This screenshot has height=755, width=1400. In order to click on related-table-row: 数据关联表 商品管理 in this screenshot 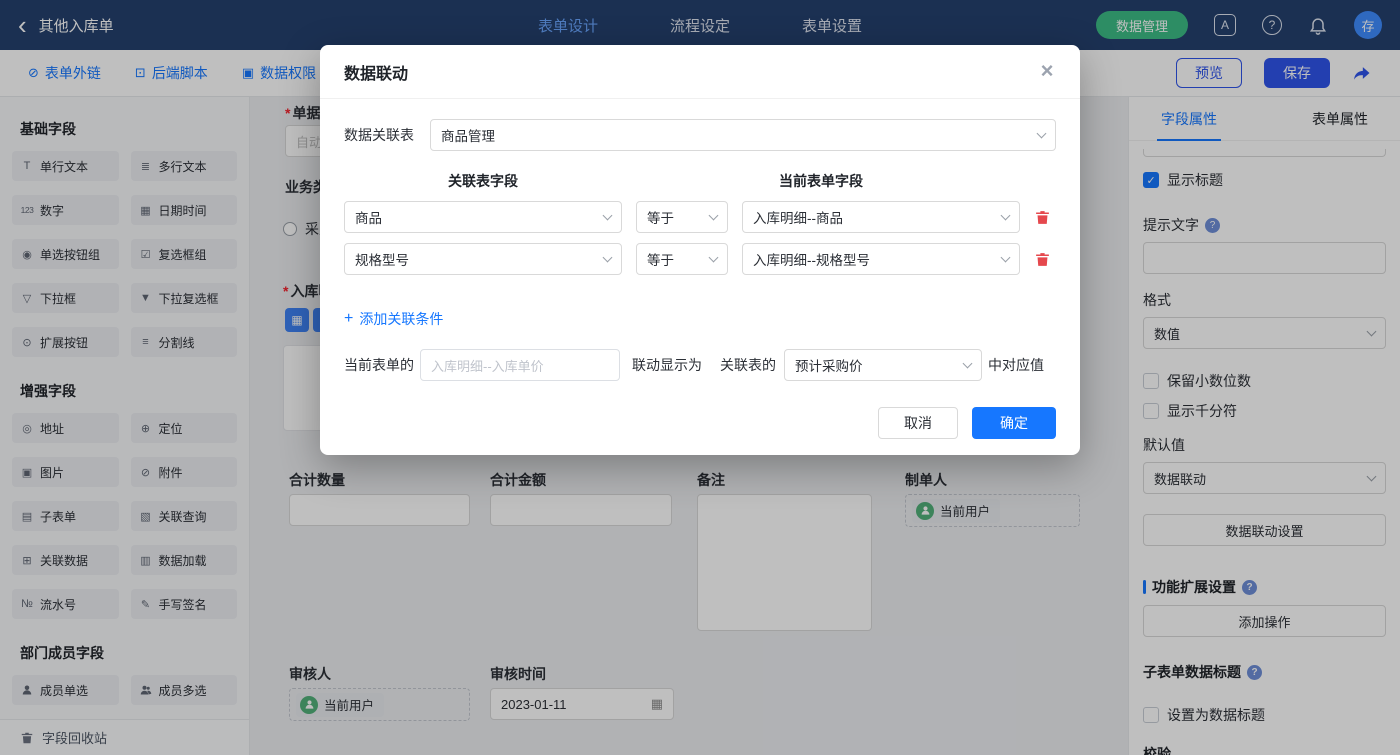, I will do `click(700, 135)`.